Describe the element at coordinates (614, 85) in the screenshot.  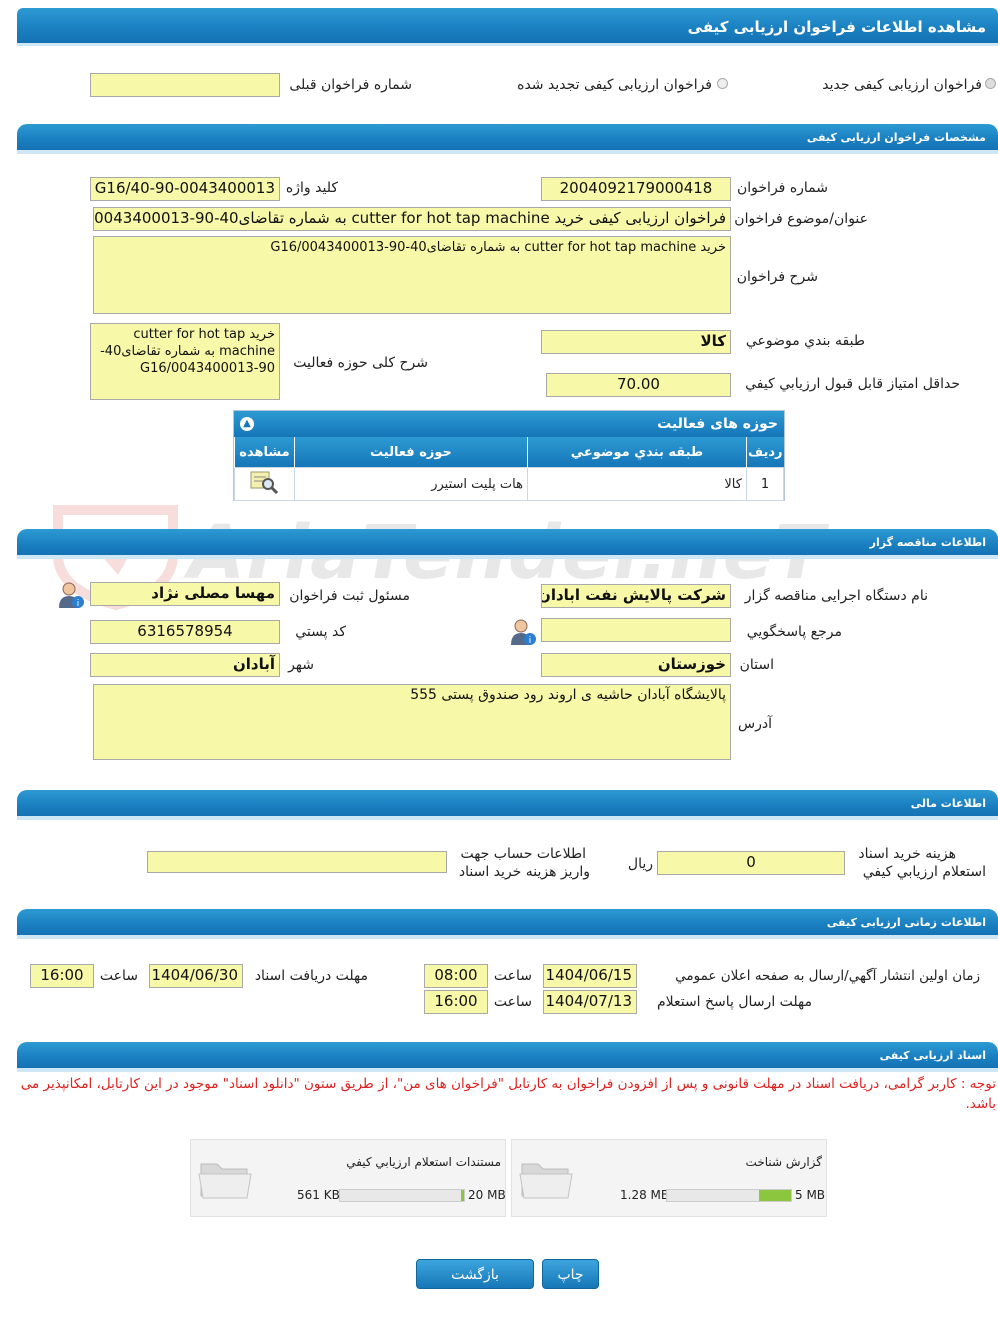
I see `radio-renewed-label: فراخوان ارزيابی کيفی تجديد شده` at that location.